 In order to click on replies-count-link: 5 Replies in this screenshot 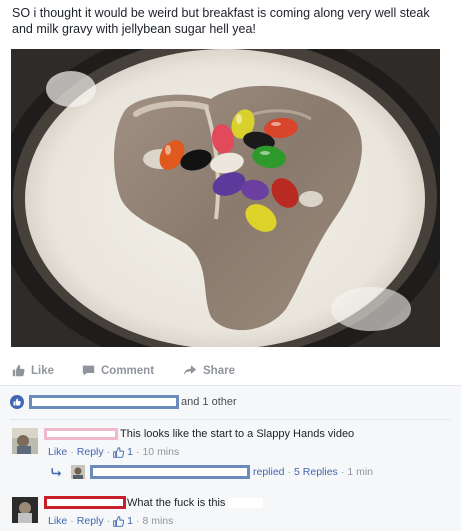, I will do `click(316, 472)`.